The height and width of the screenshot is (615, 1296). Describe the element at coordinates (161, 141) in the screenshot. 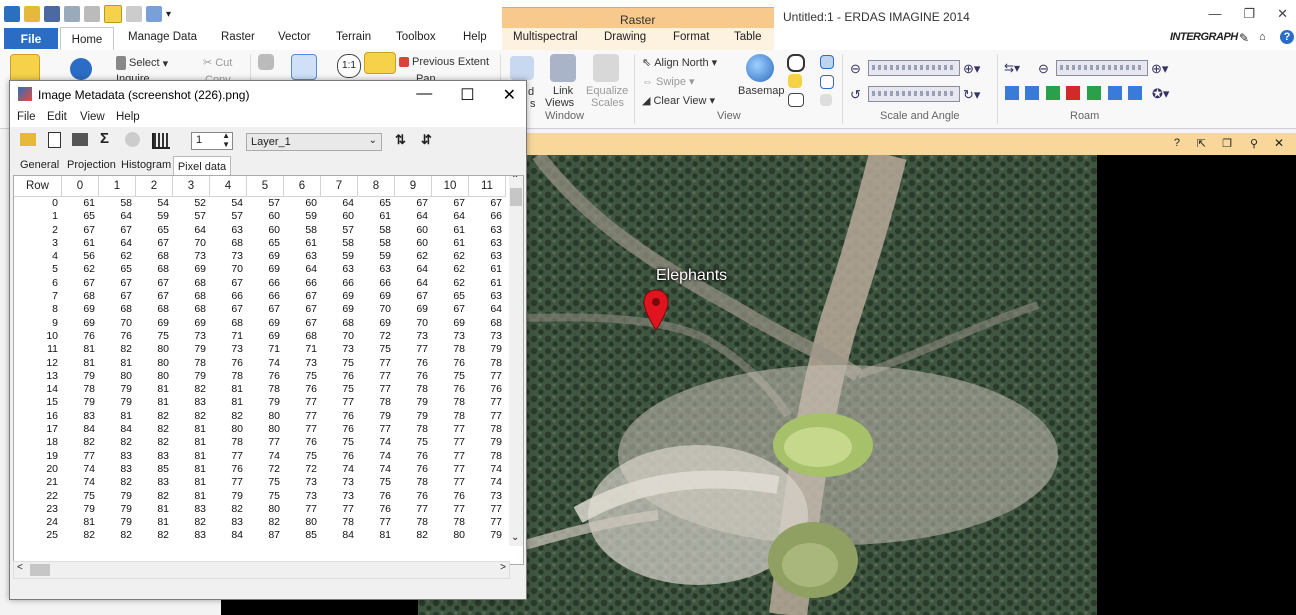

I see `histogram-icon` at that location.